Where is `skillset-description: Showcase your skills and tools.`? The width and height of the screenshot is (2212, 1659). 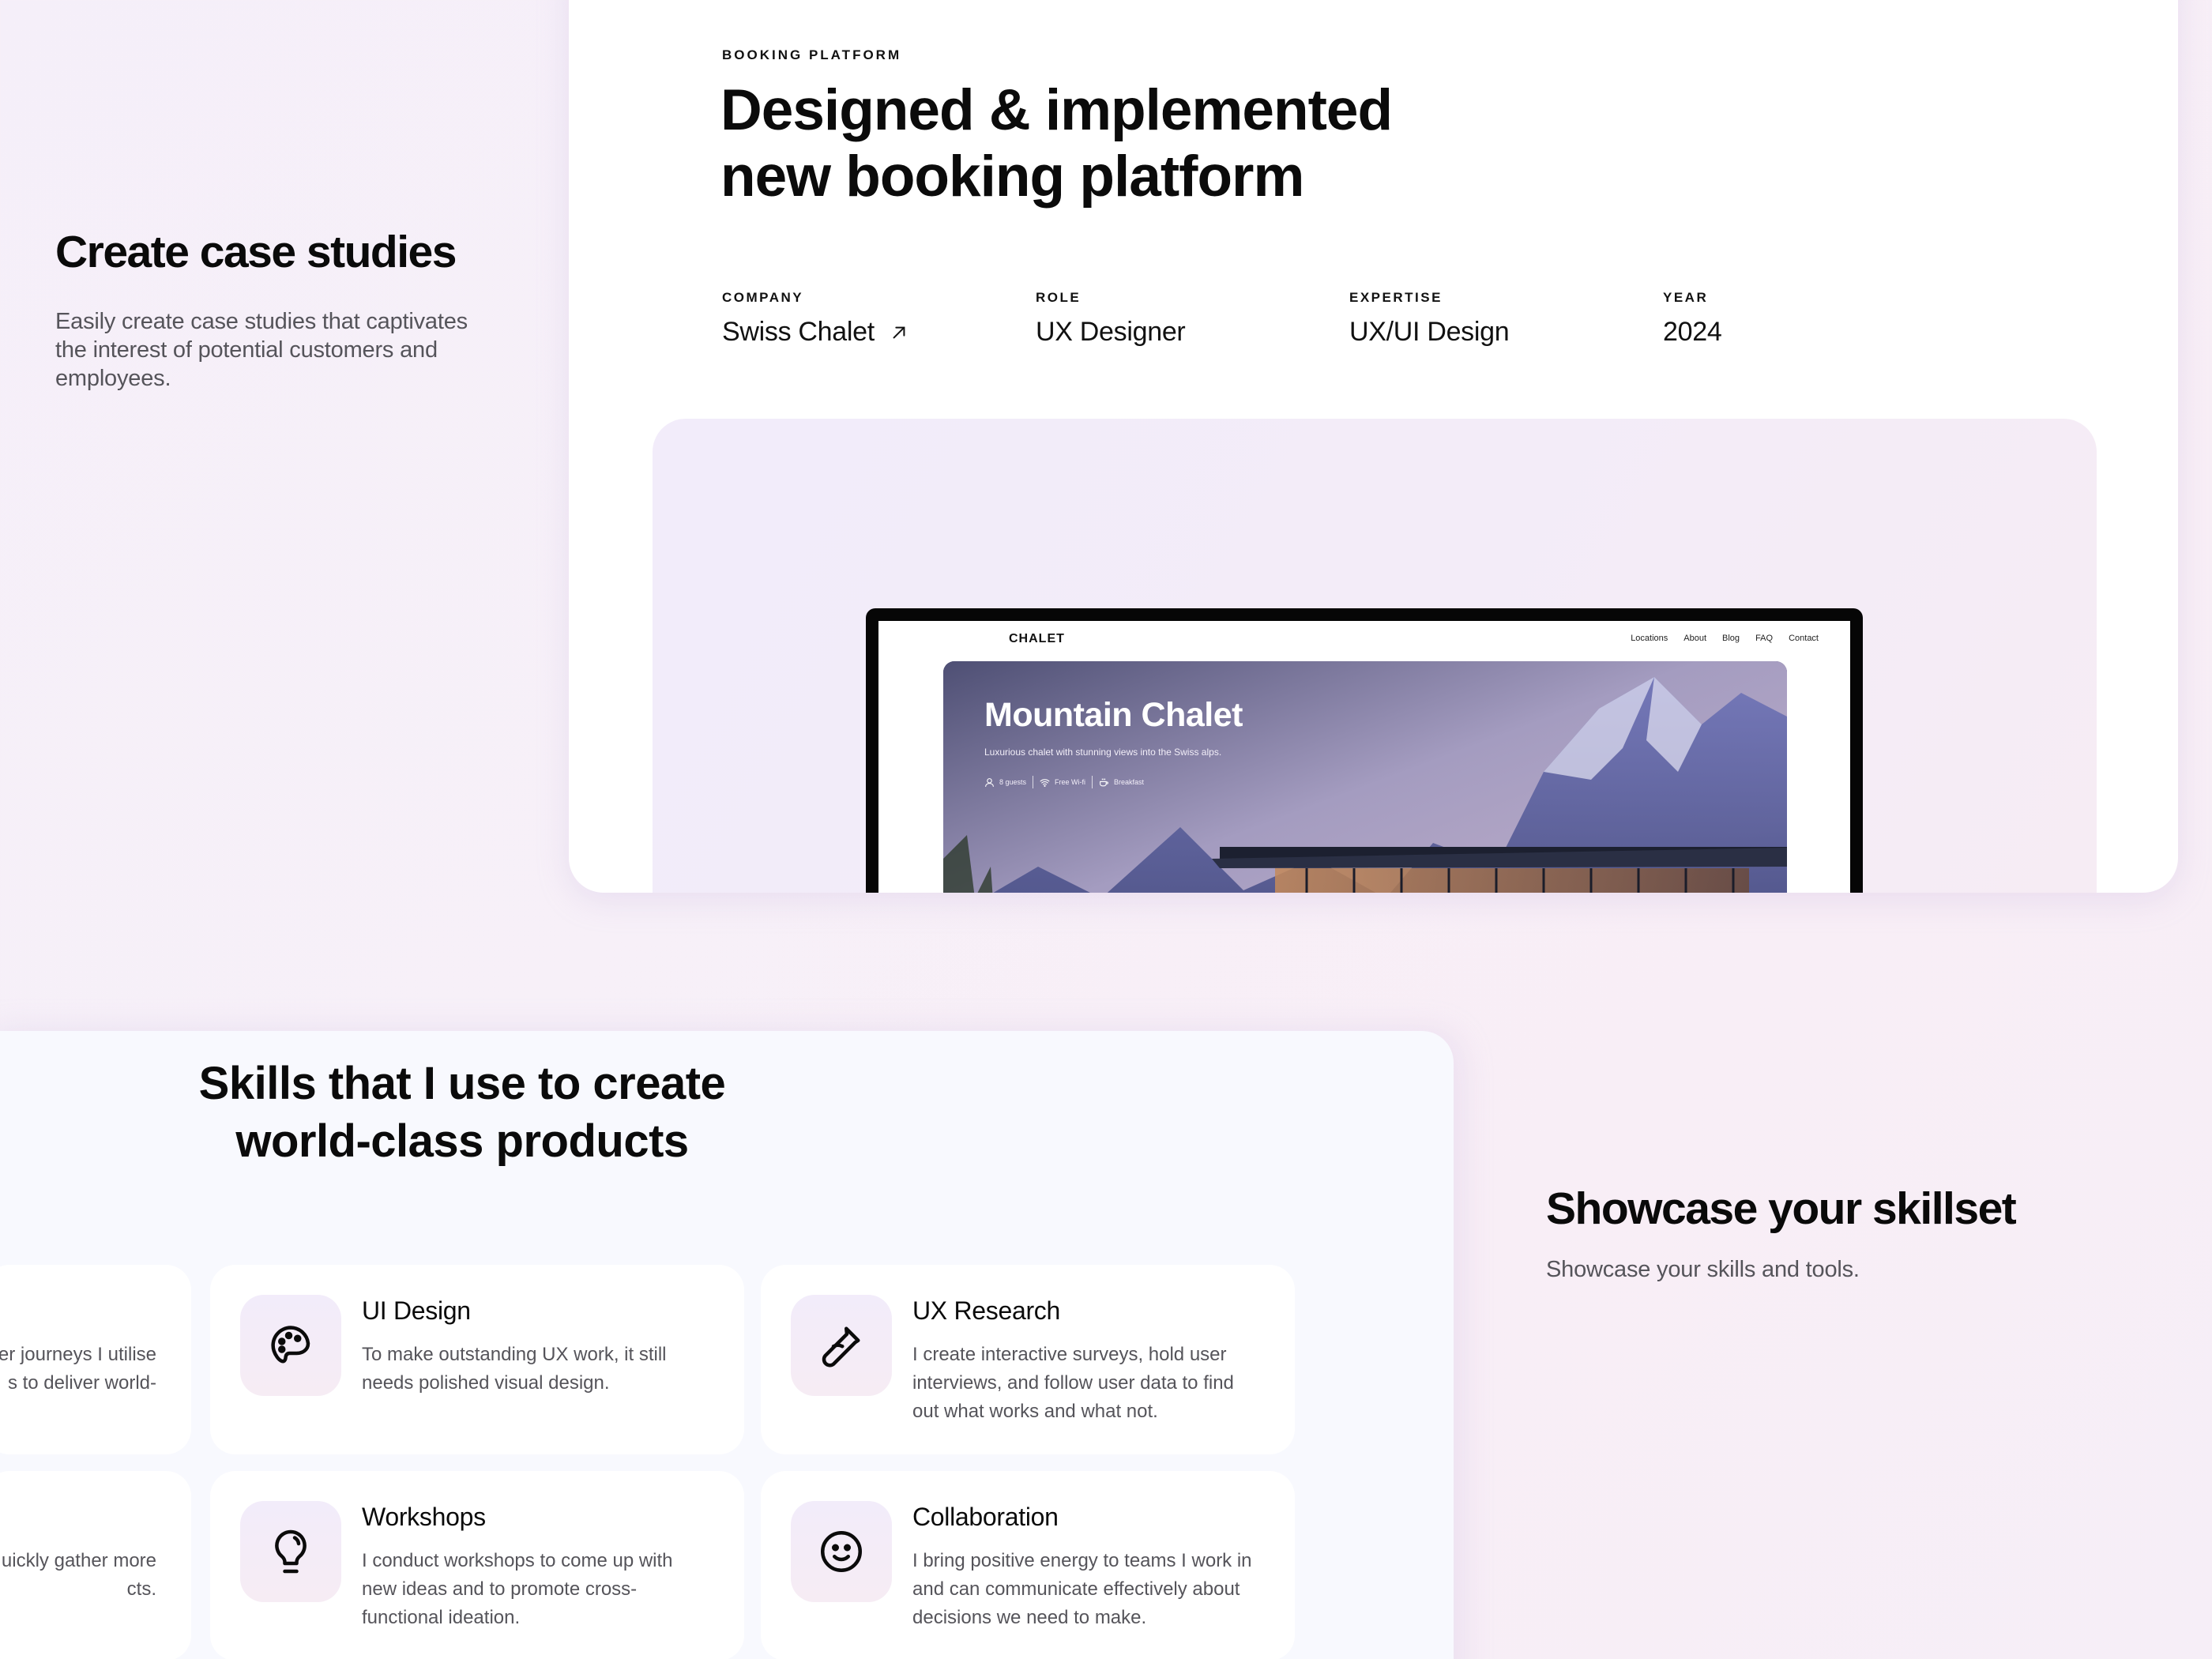
skillset-description: Showcase your skills and tools. is located at coordinates (1703, 1269).